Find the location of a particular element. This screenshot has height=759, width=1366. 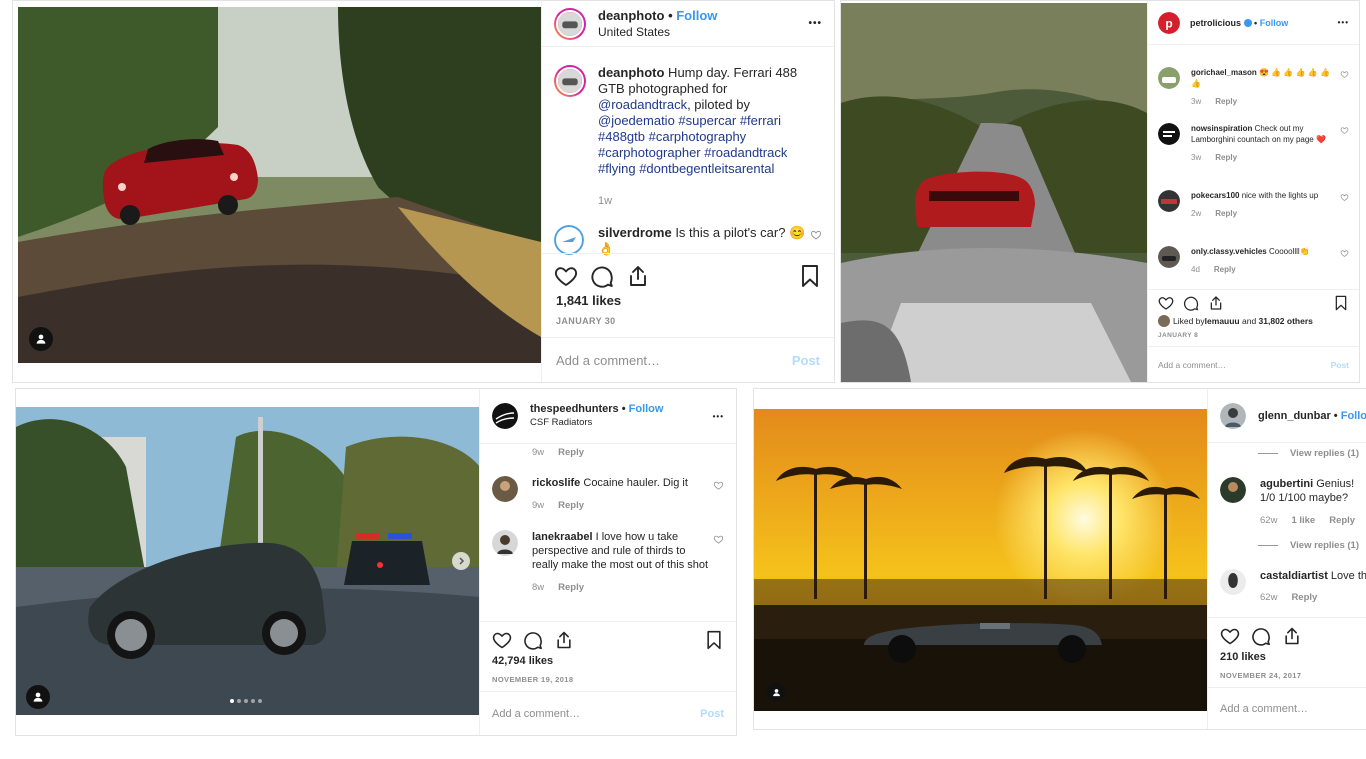

location: CSF Radiators is located at coordinates (596, 423).